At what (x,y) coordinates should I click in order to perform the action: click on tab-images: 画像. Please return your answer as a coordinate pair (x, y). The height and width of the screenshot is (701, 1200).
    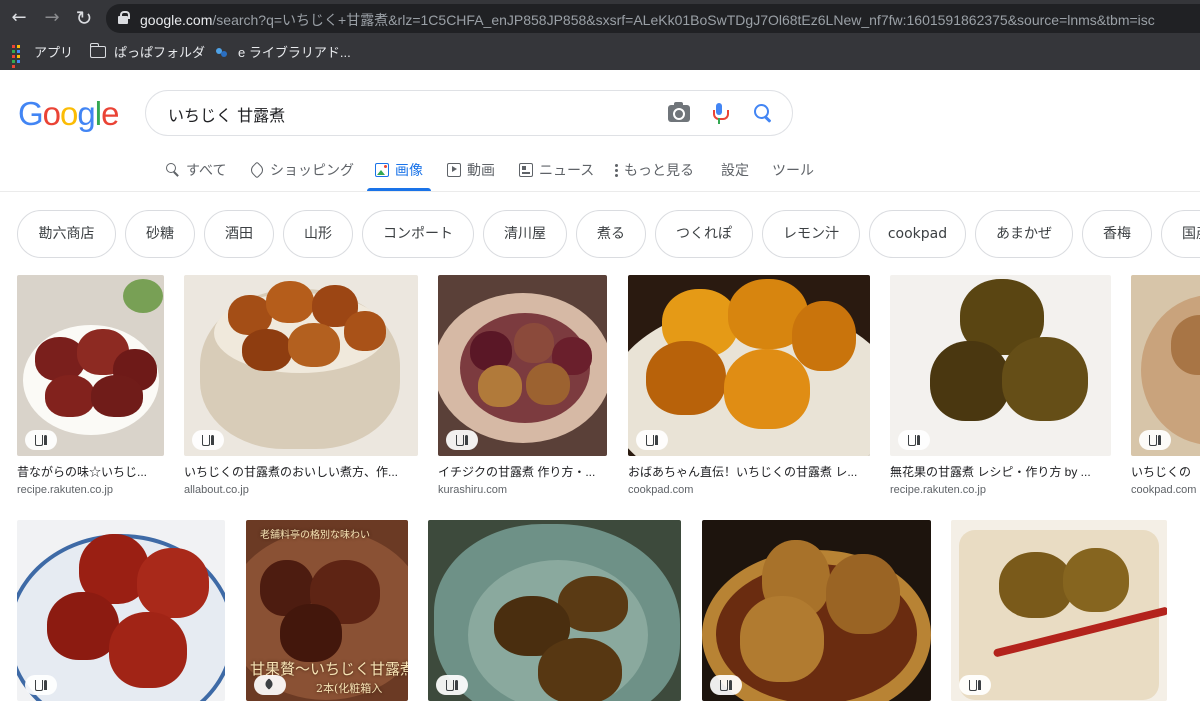
    Looking at the image, I should click on (399, 175).